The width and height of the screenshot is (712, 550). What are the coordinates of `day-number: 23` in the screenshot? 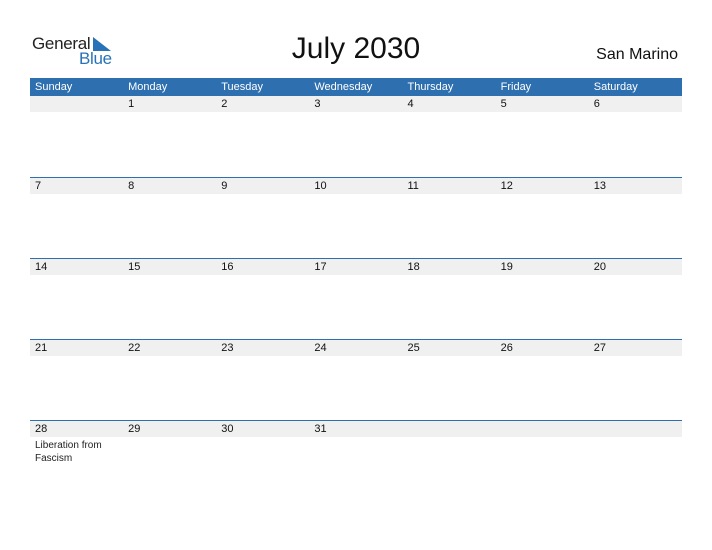 It's located at (227, 348).